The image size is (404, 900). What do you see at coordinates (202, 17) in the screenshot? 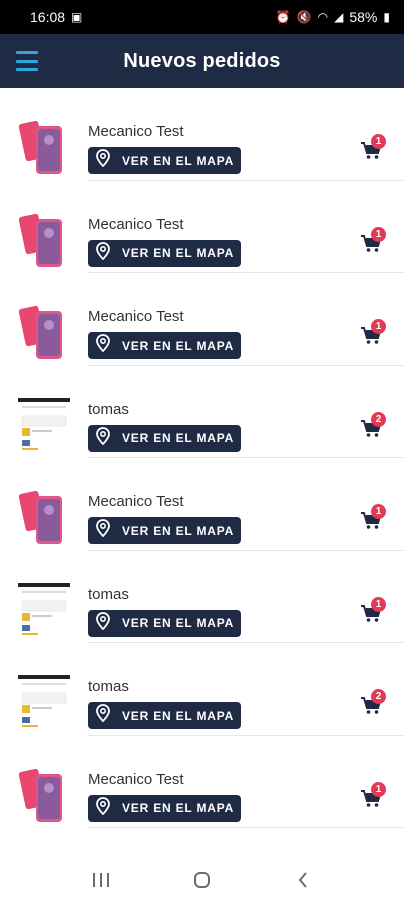
I see `status-bar: 16:08 ▣ ⏰ 🔇 ◠ ◢ 58% ▮` at bounding box center [202, 17].